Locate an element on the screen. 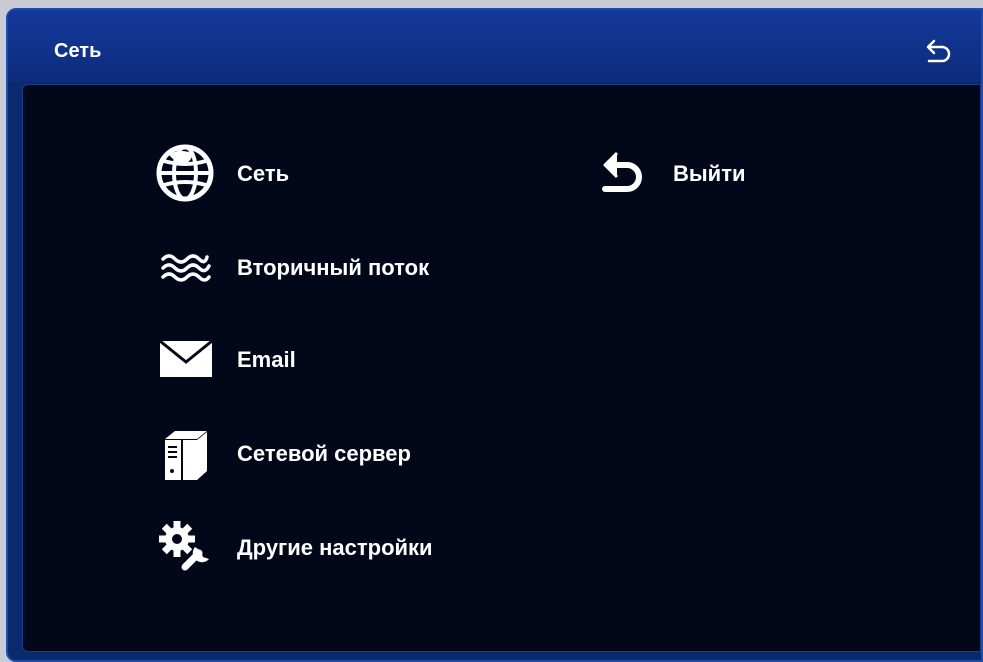 The height and width of the screenshot is (662, 983). waves-icon is located at coordinates (186, 268).